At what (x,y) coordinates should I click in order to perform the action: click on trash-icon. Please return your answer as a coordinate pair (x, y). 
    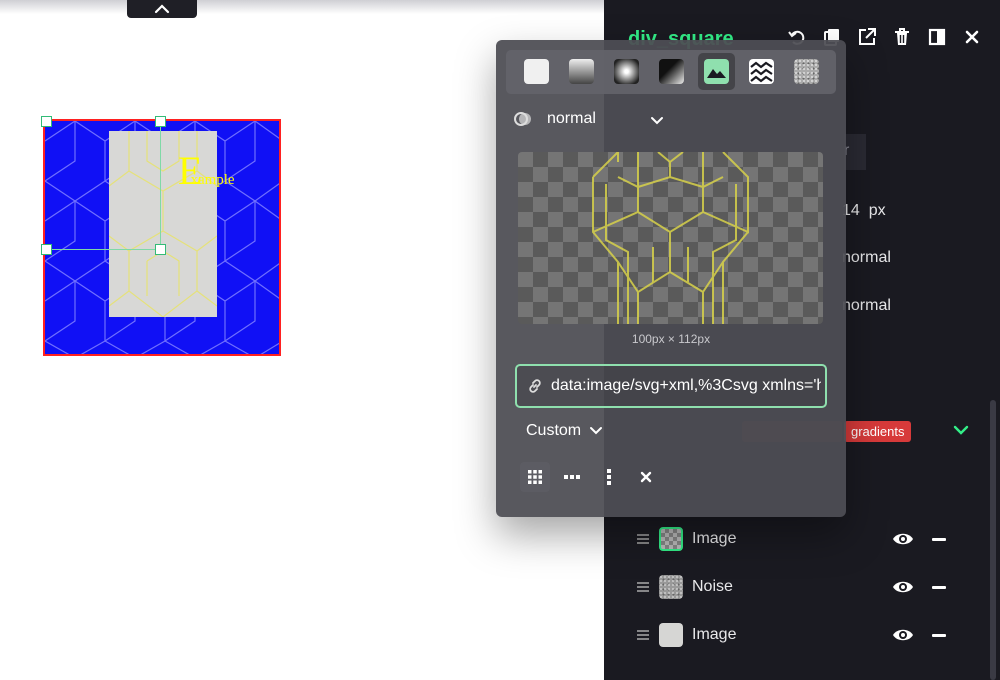
    Looking at the image, I should click on (901, 37).